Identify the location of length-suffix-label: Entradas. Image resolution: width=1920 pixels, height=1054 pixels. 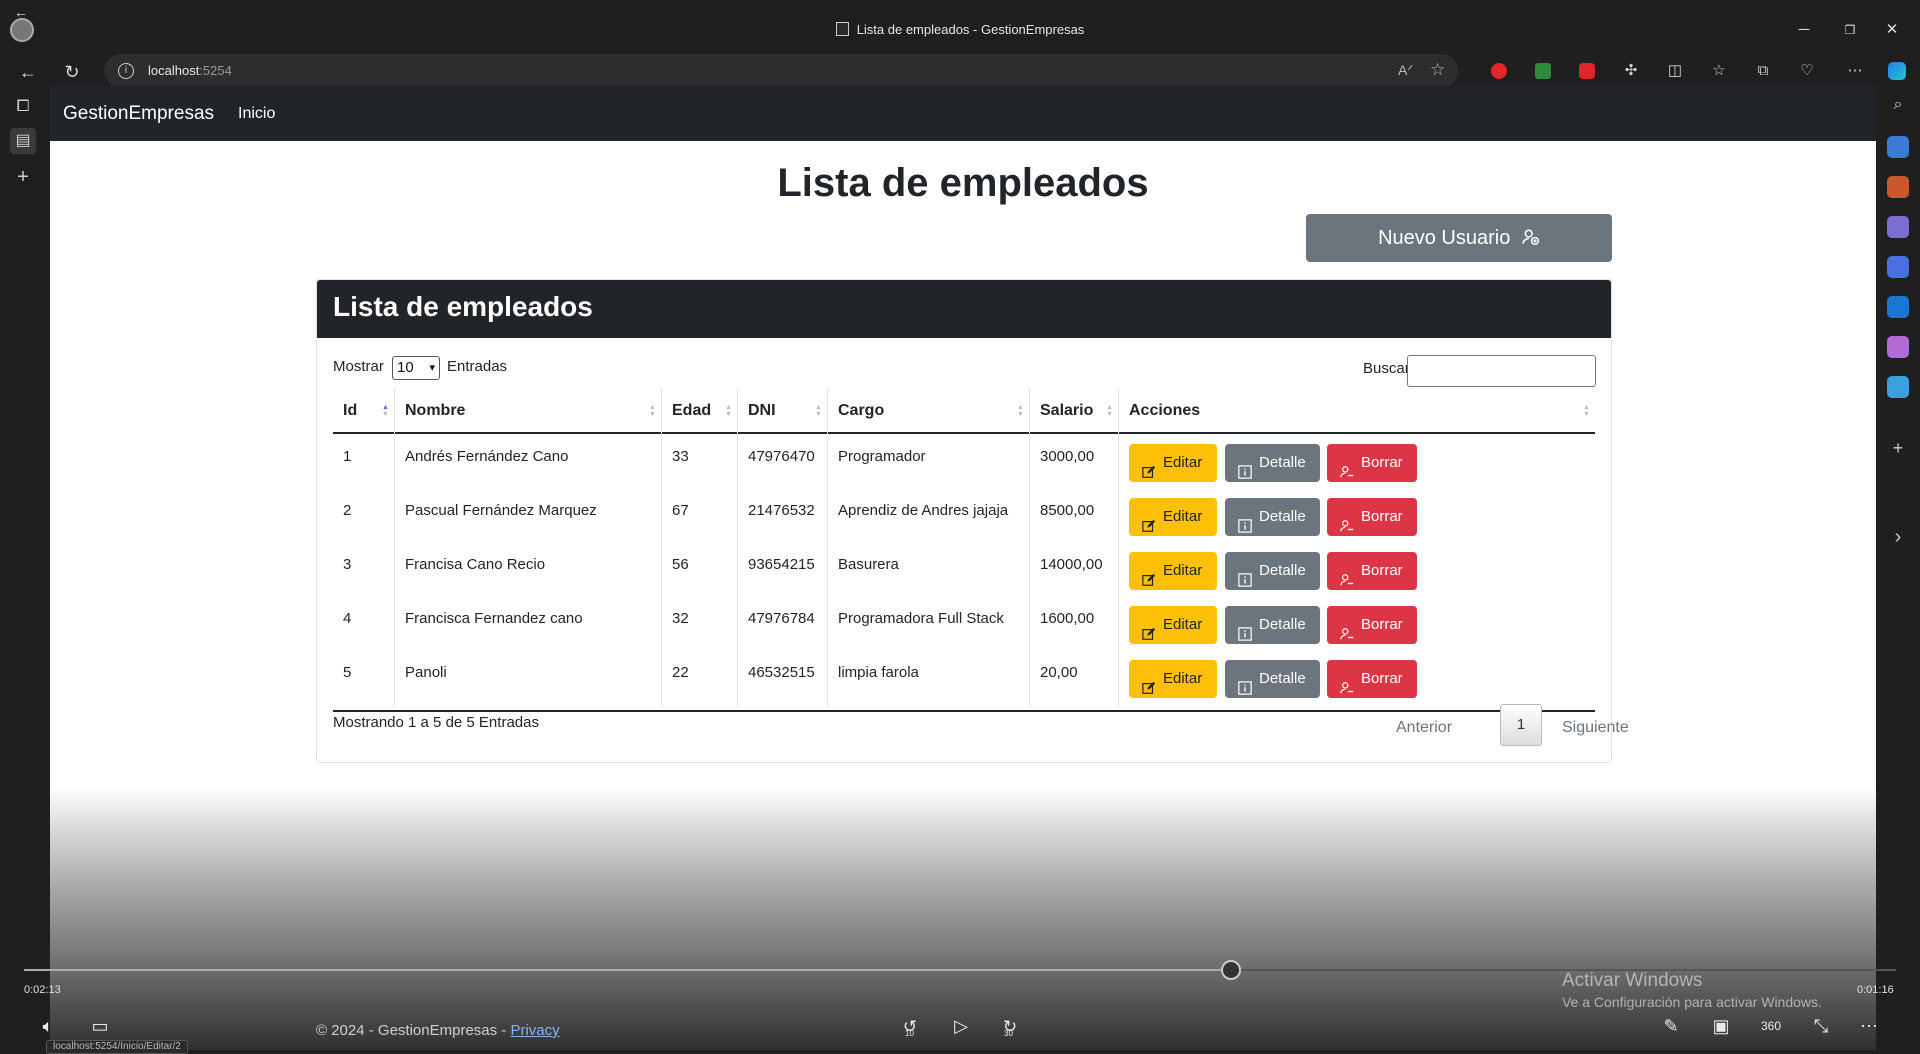
(477, 366).